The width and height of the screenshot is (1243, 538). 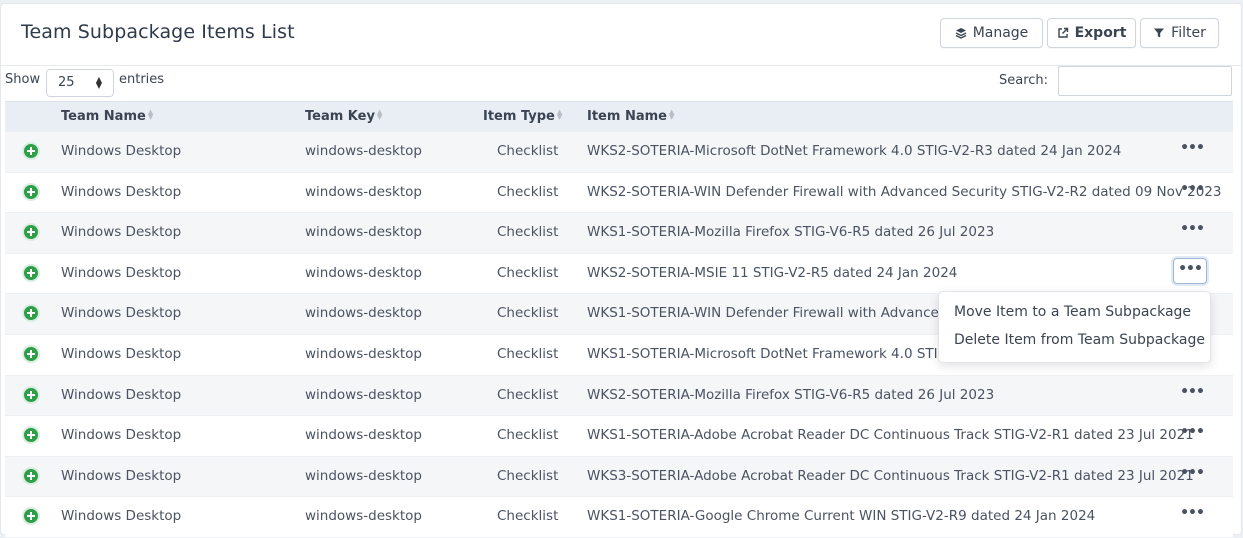 What do you see at coordinates (1072, 312) in the screenshot?
I see `move-item-menu-item: Move Item to a Team Subpackage` at bounding box center [1072, 312].